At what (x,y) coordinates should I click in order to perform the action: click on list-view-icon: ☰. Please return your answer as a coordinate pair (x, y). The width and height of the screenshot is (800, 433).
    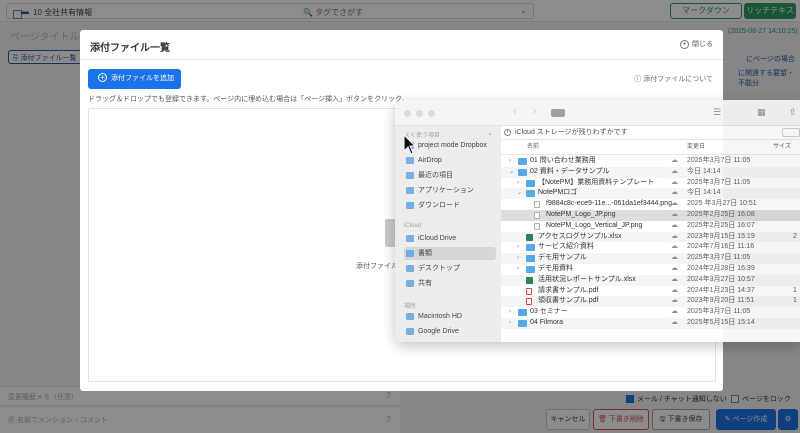
    Looking at the image, I should click on (717, 112).